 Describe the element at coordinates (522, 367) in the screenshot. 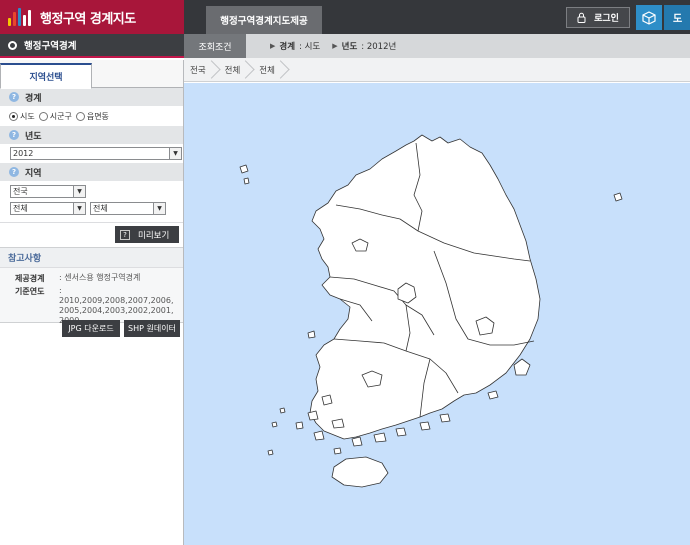

I see `metro-area` at that location.